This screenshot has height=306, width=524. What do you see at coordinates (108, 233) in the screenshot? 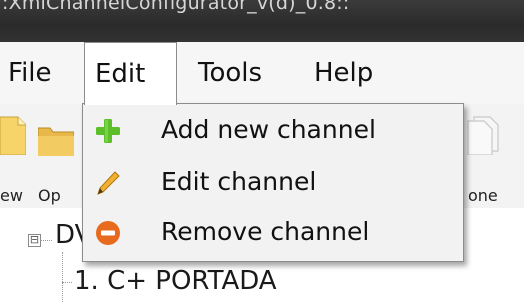
I see `remove-icon` at bounding box center [108, 233].